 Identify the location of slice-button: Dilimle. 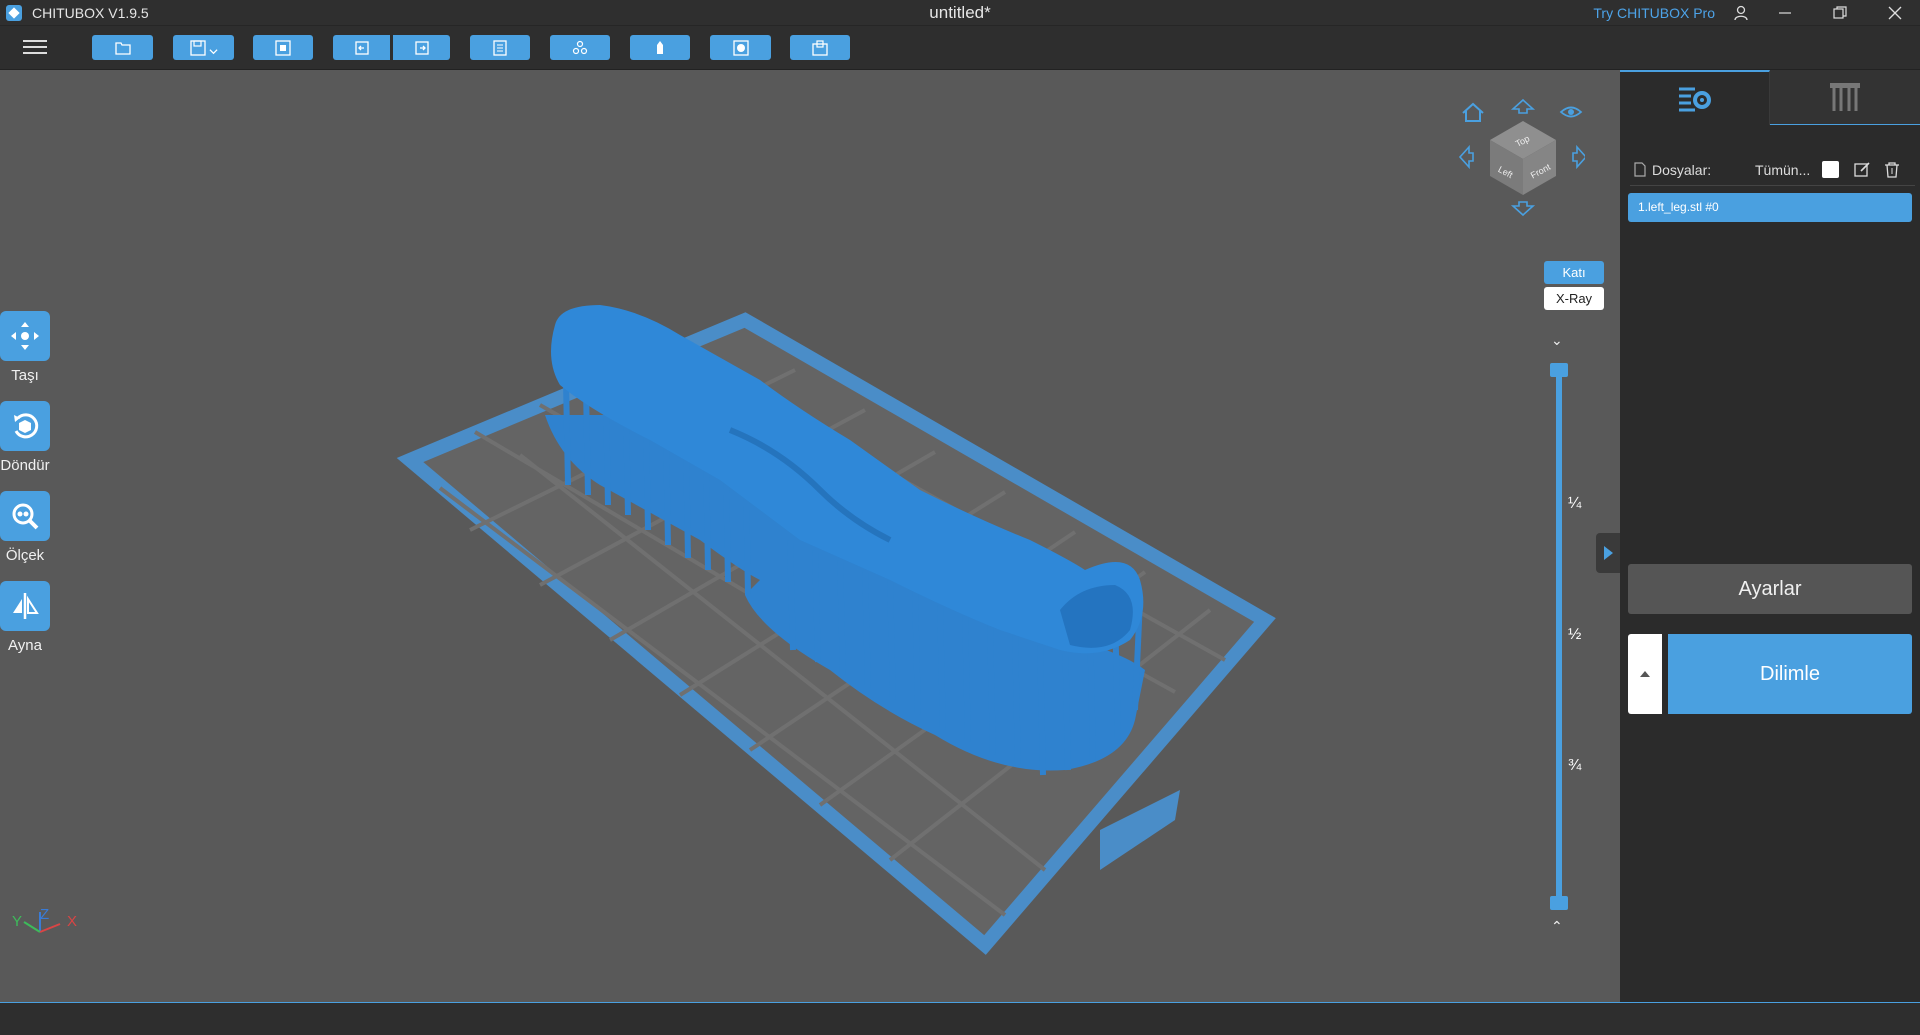
(1790, 674).